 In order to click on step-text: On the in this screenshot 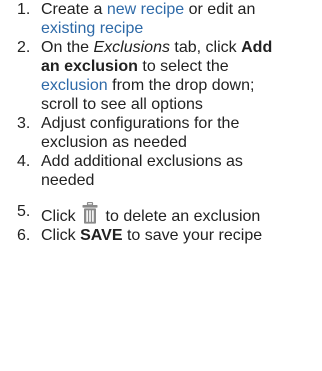, I will do `click(67, 47)`.